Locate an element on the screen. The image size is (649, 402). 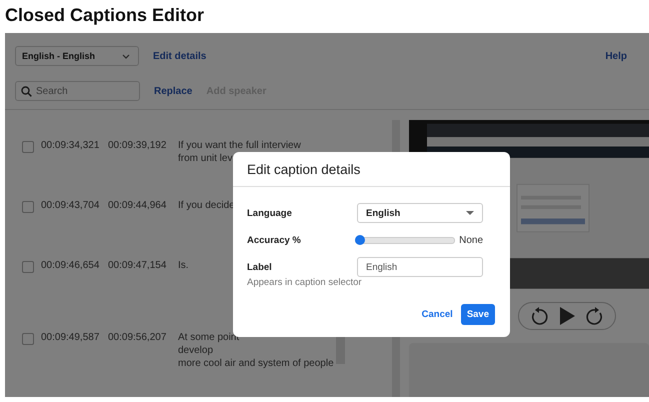
language-select: English is located at coordinates (420, 213).